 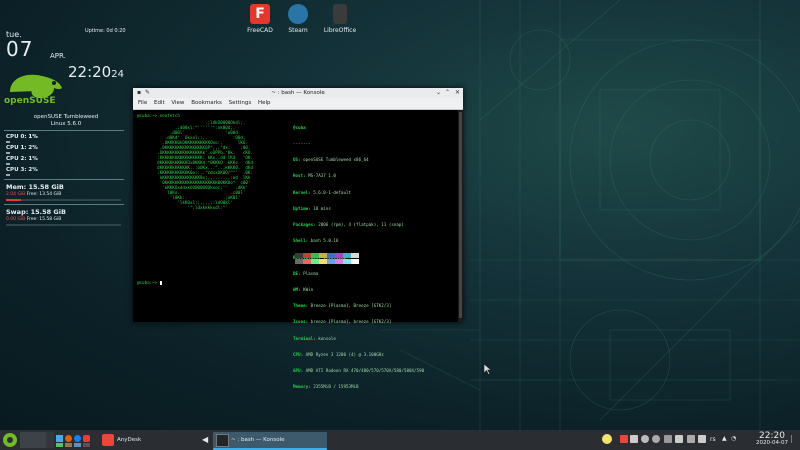 What do you see at coordinates (298, 14) in the screenshot?
I see `steam-icon` at bounding box center [298, 14].